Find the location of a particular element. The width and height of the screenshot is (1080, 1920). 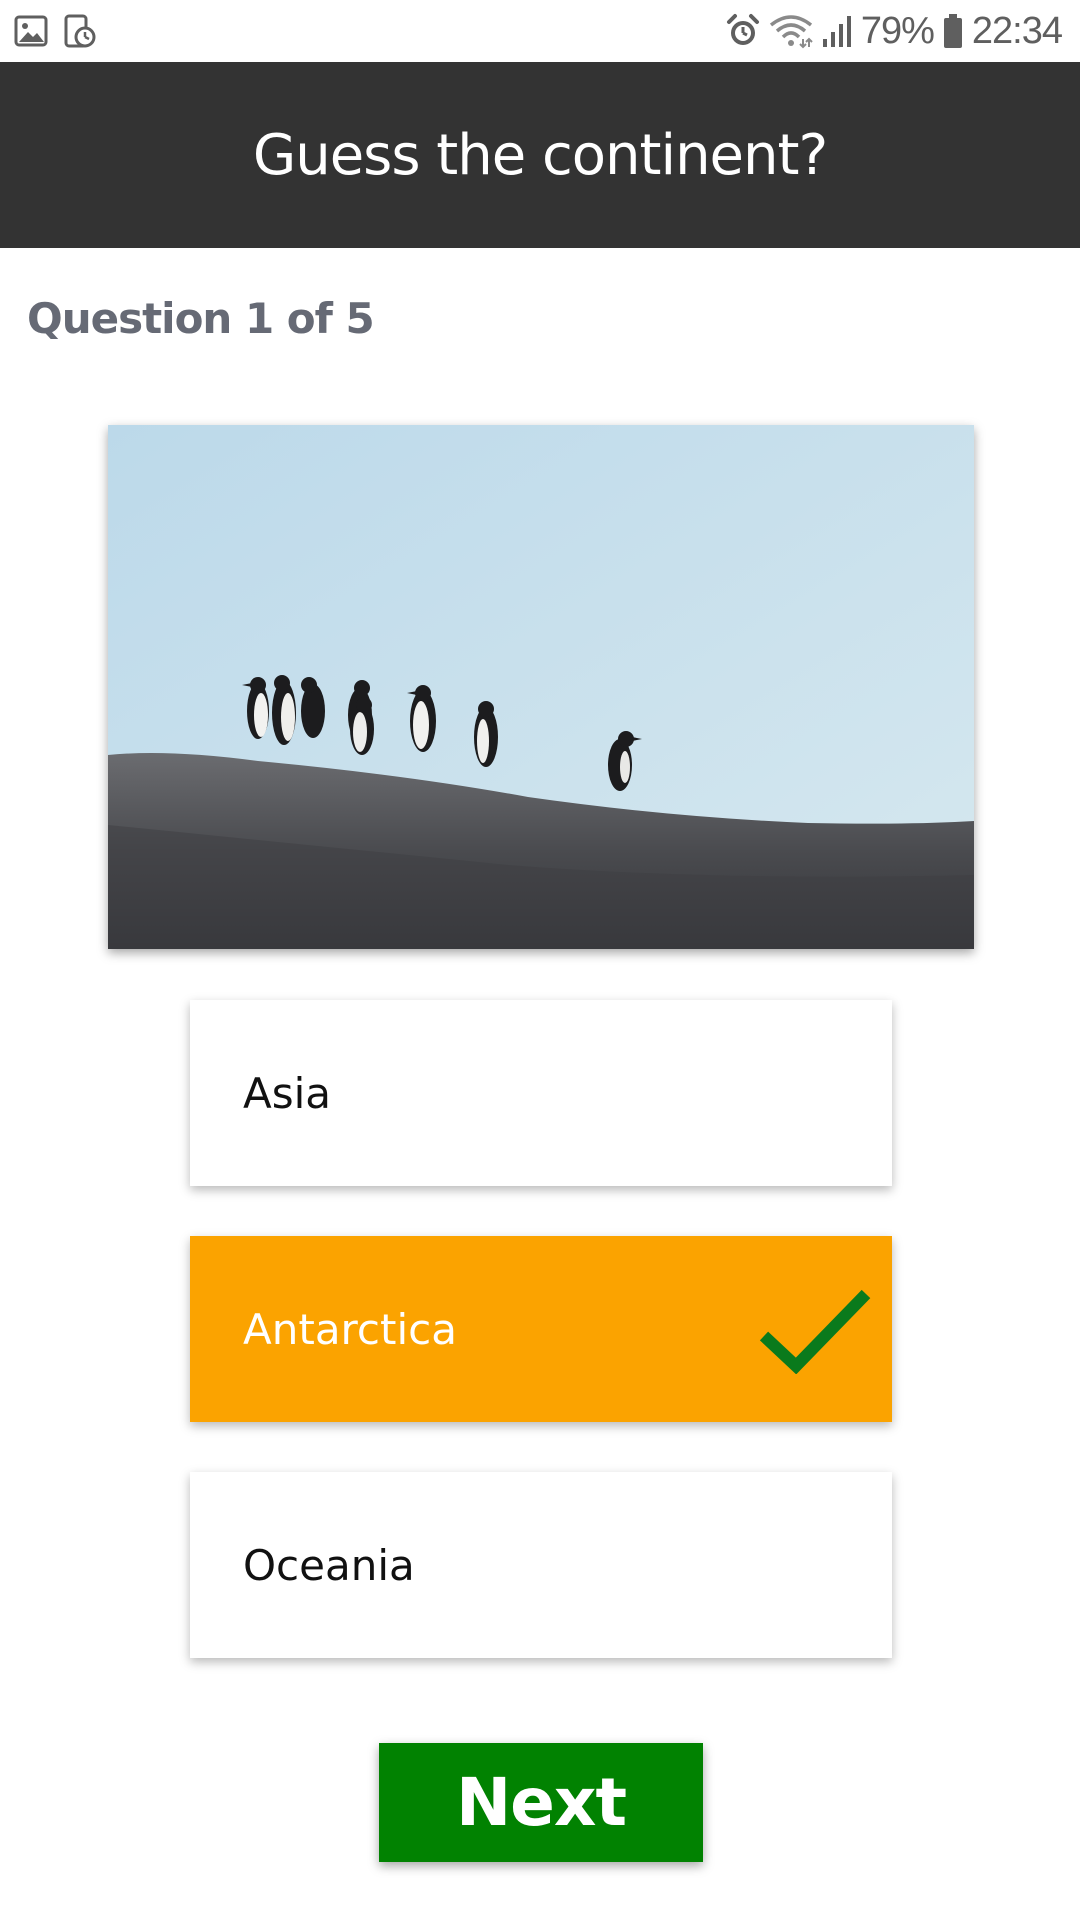

status-bar: 79% 22:34 is located at coordinates (540, 31).